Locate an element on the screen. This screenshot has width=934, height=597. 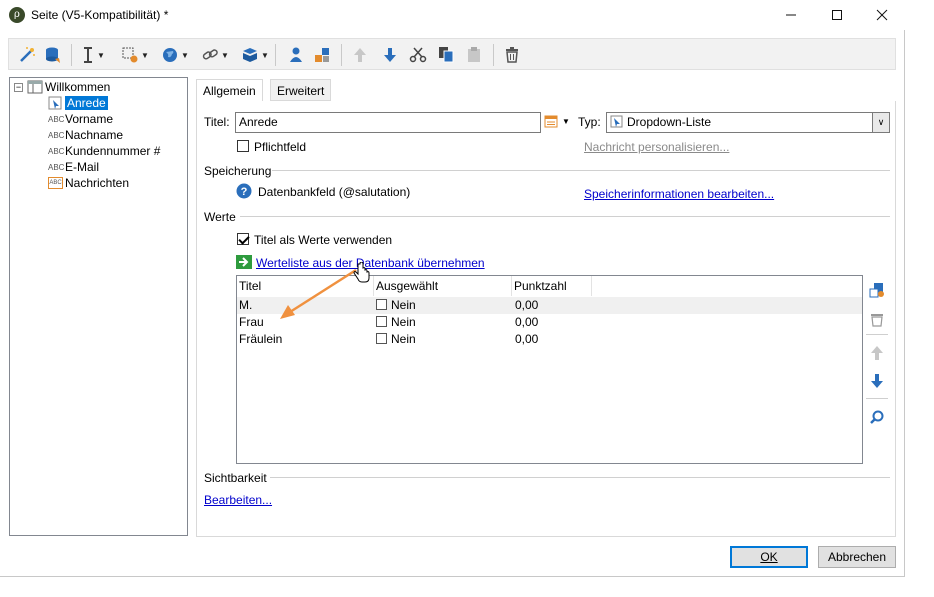
ok-button: OK is located at coordinates (769, 557).